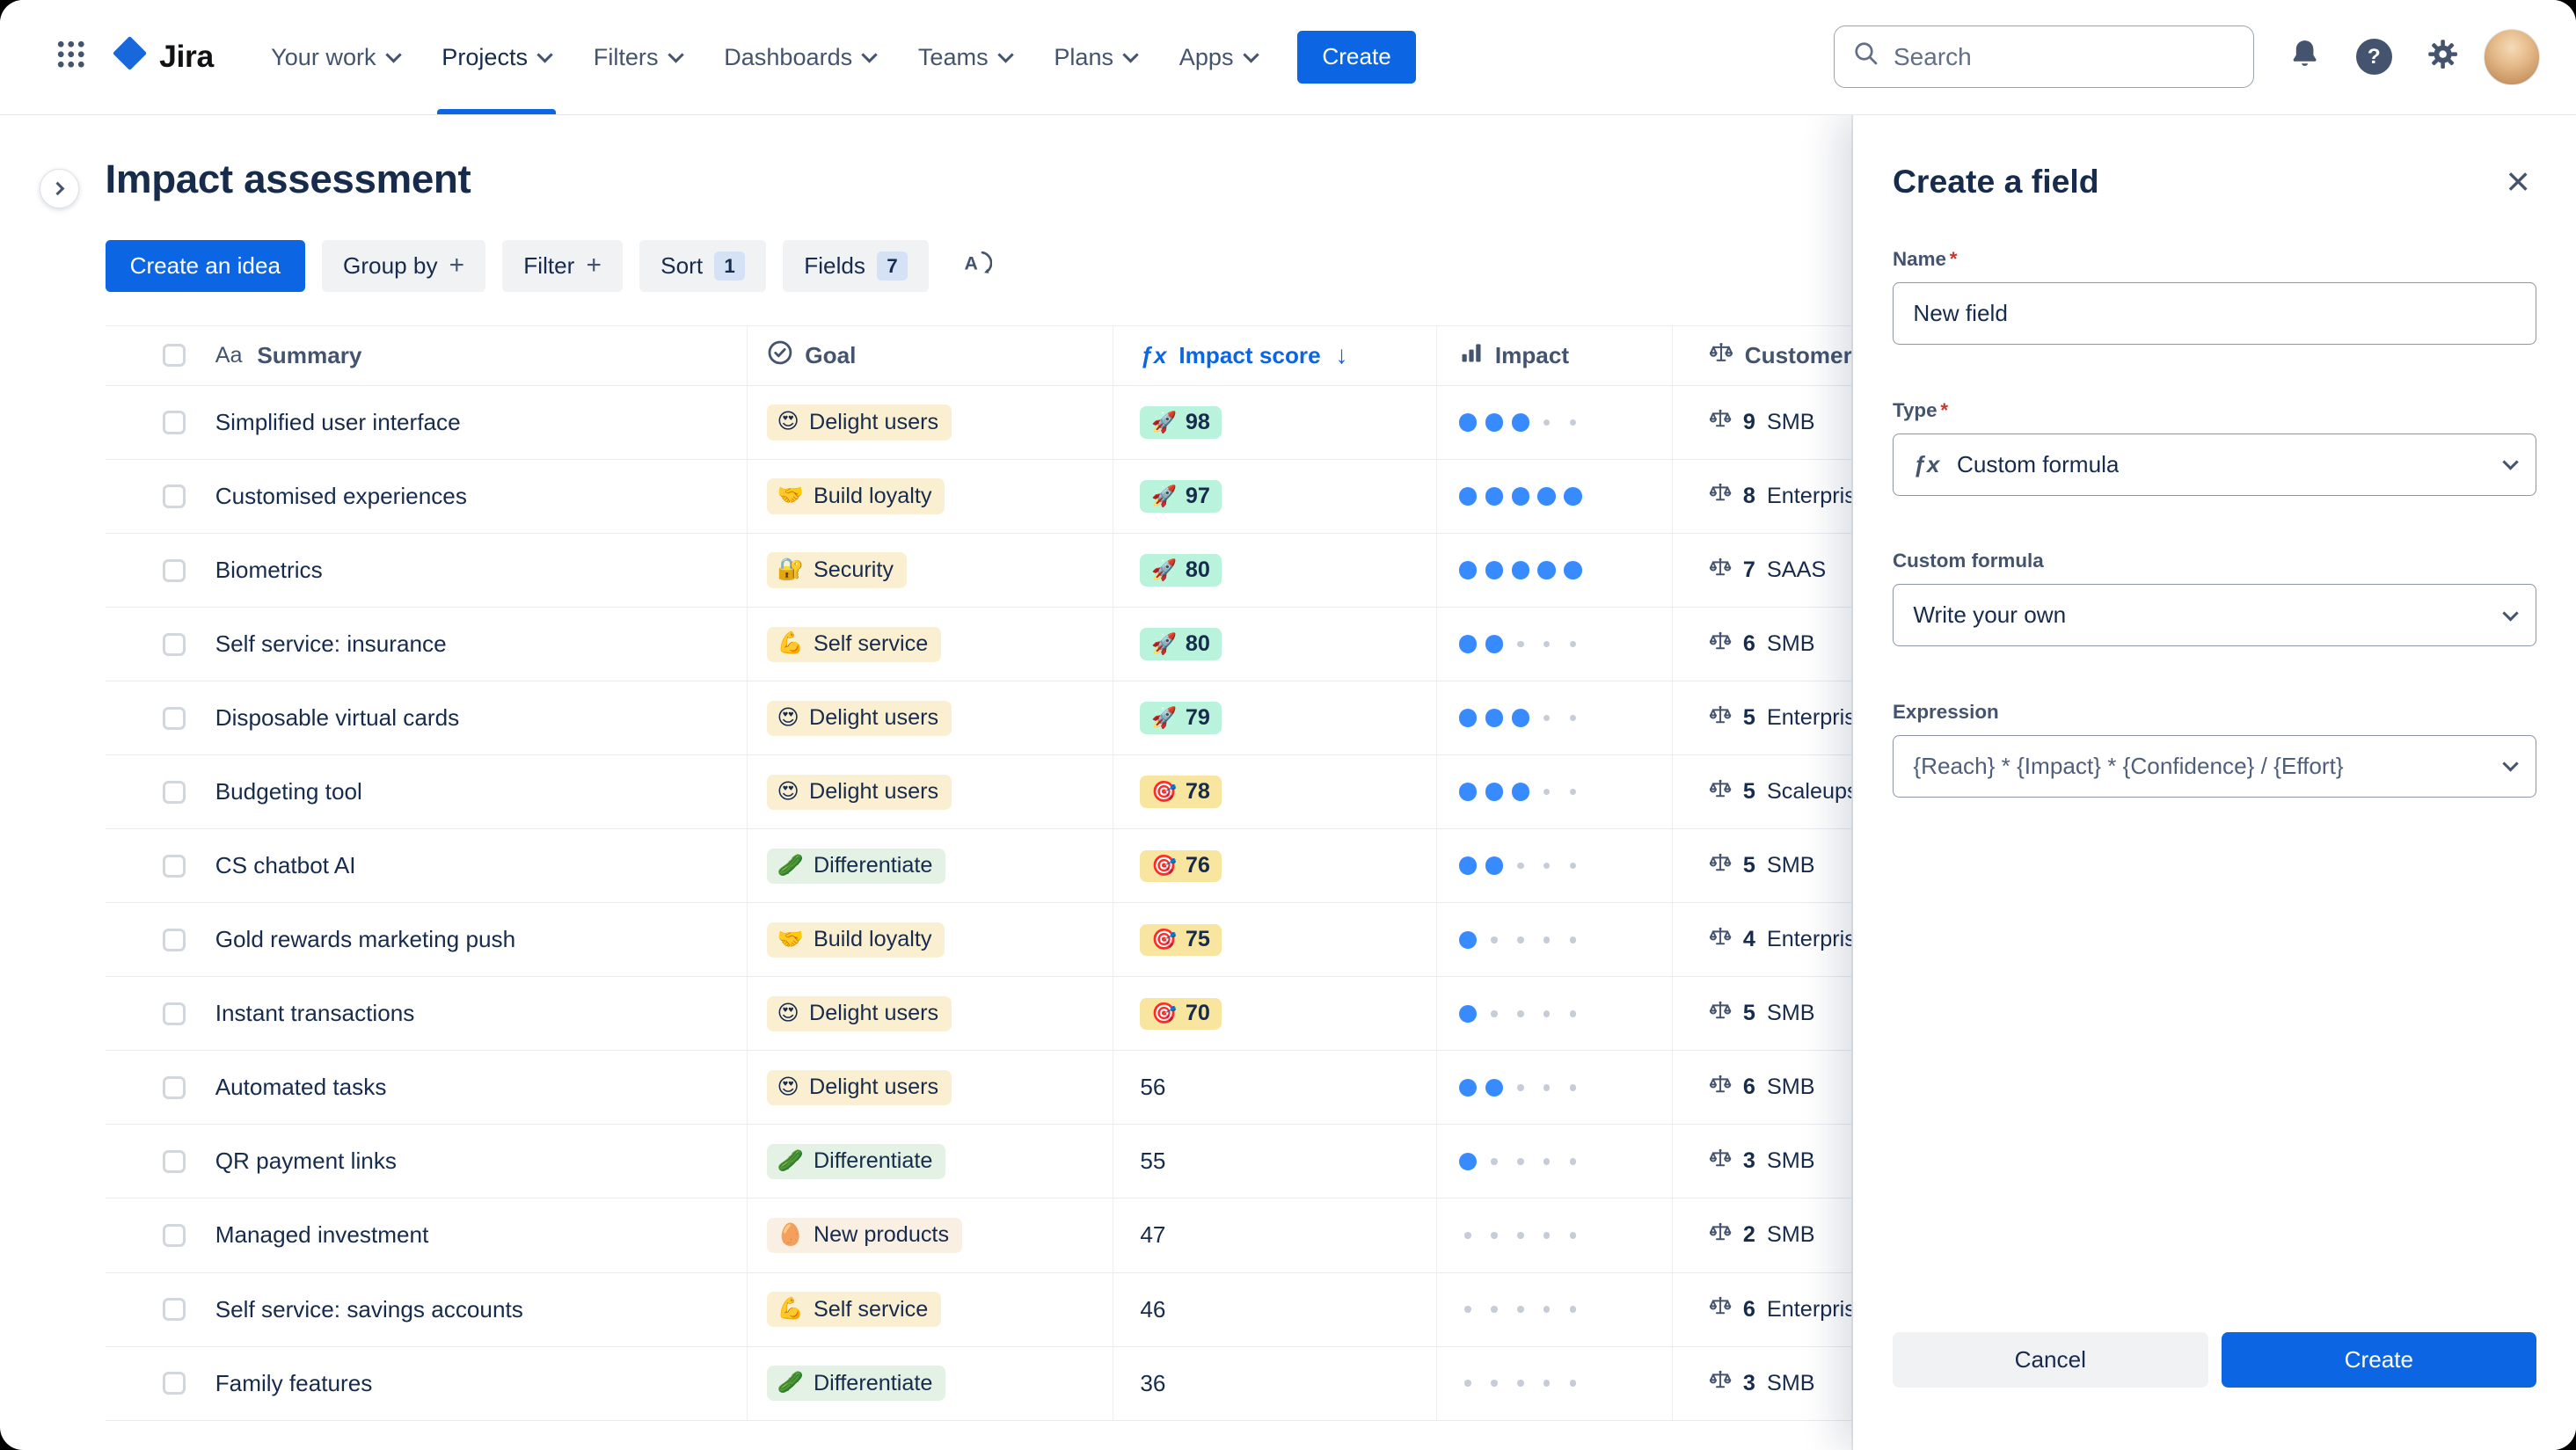 This screenshot has height=1450, width=2576. I want to click on jira-logo: Jira, so click(163, 56).